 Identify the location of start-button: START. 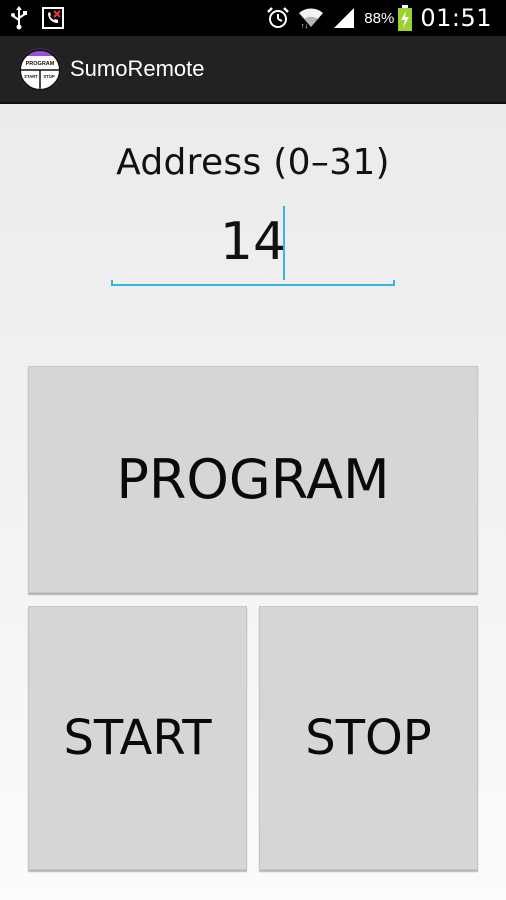
(137, 738).